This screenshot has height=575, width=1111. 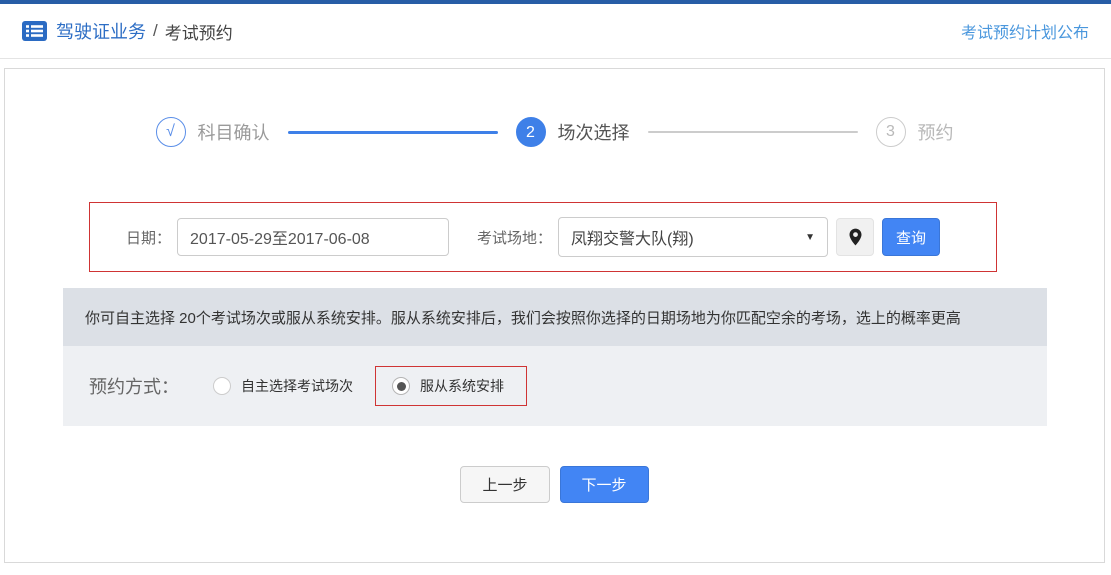 I want to click on header: 驾驶证业务 / 考试预约 考试预约计划公布, so click(x=555, y=31).